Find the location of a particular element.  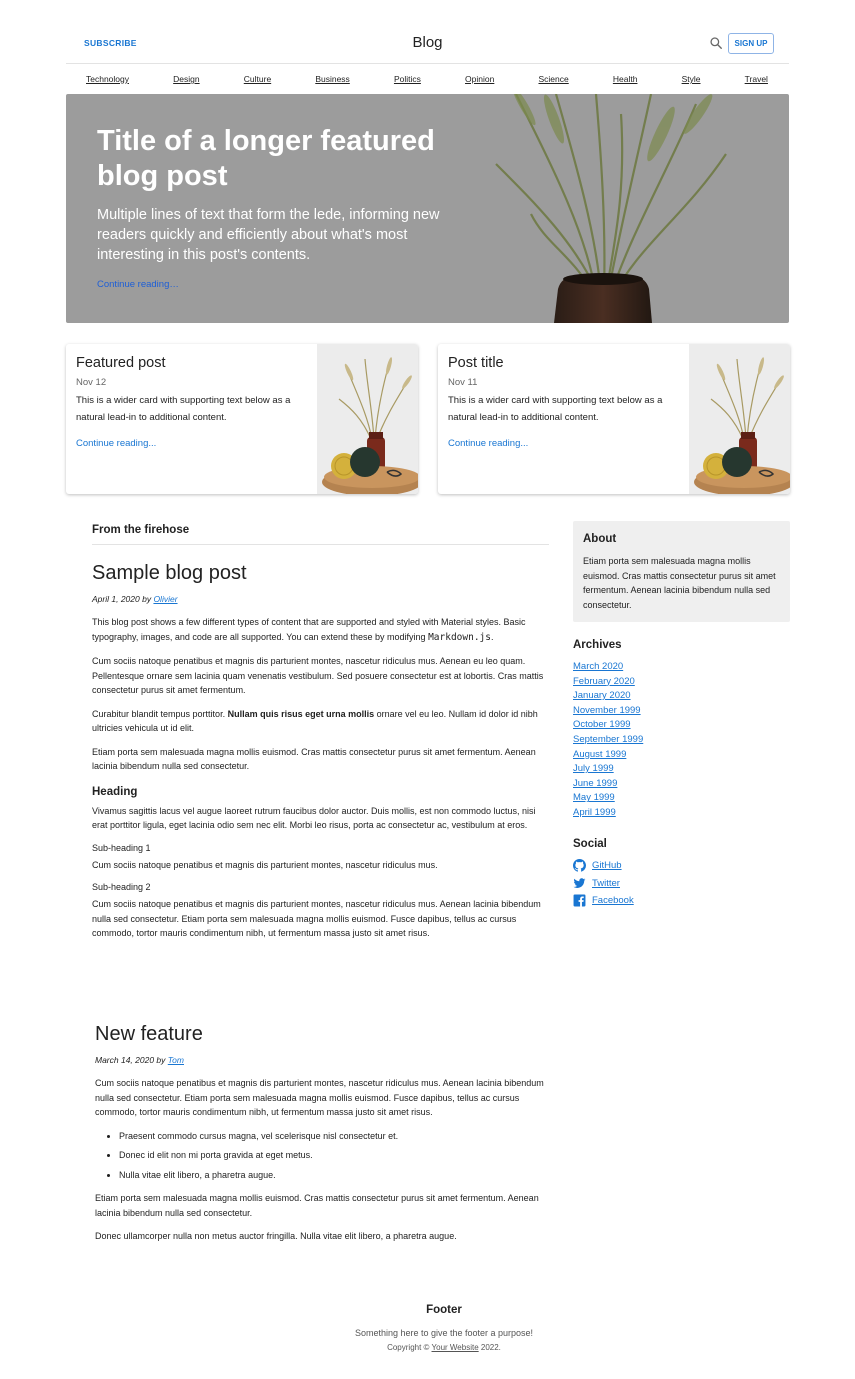

inline-code: Markdown.js is located at coordinates (459, 637).